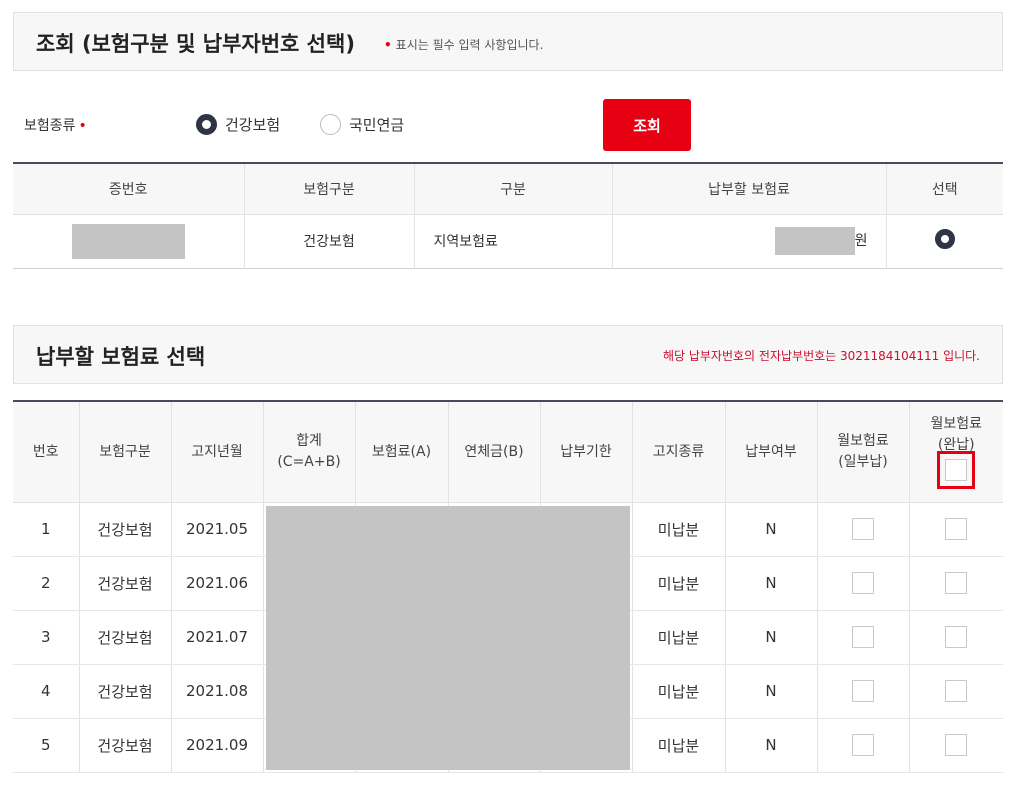 The width and height of the screenshot is (1019, 788). What do you see at coordinates (748, 241) in the screenshot?
I see `amount-cell: 원` at bounding box center [748, 241].